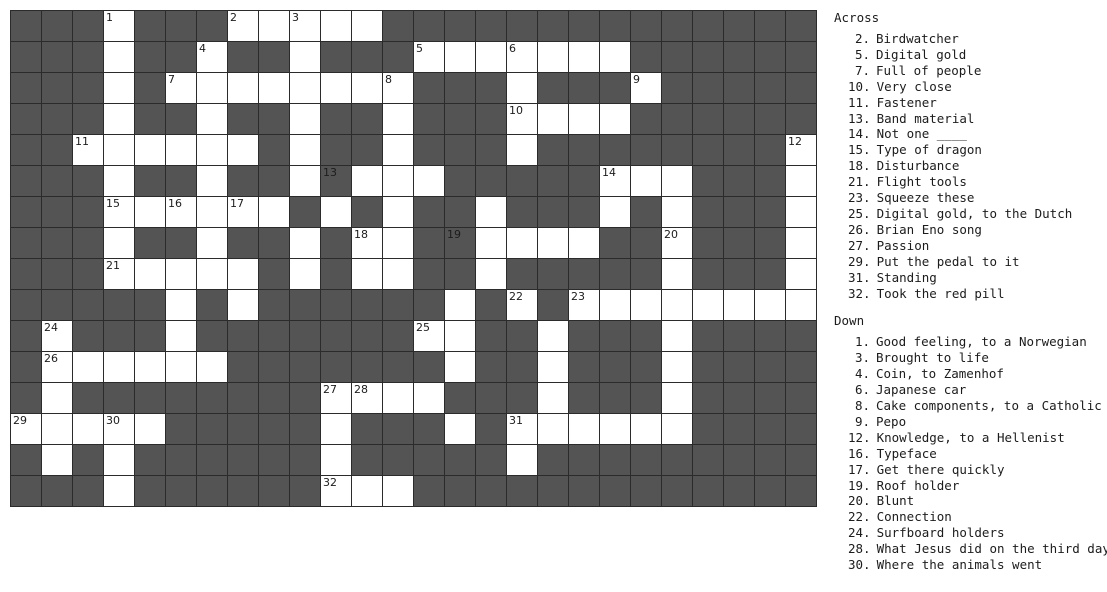  What do you see at coordinates (977, 406) in the screenshot?
I see `down-clue-item: 8. Cake components, to a Catholic` at bounding box center [977, 406].